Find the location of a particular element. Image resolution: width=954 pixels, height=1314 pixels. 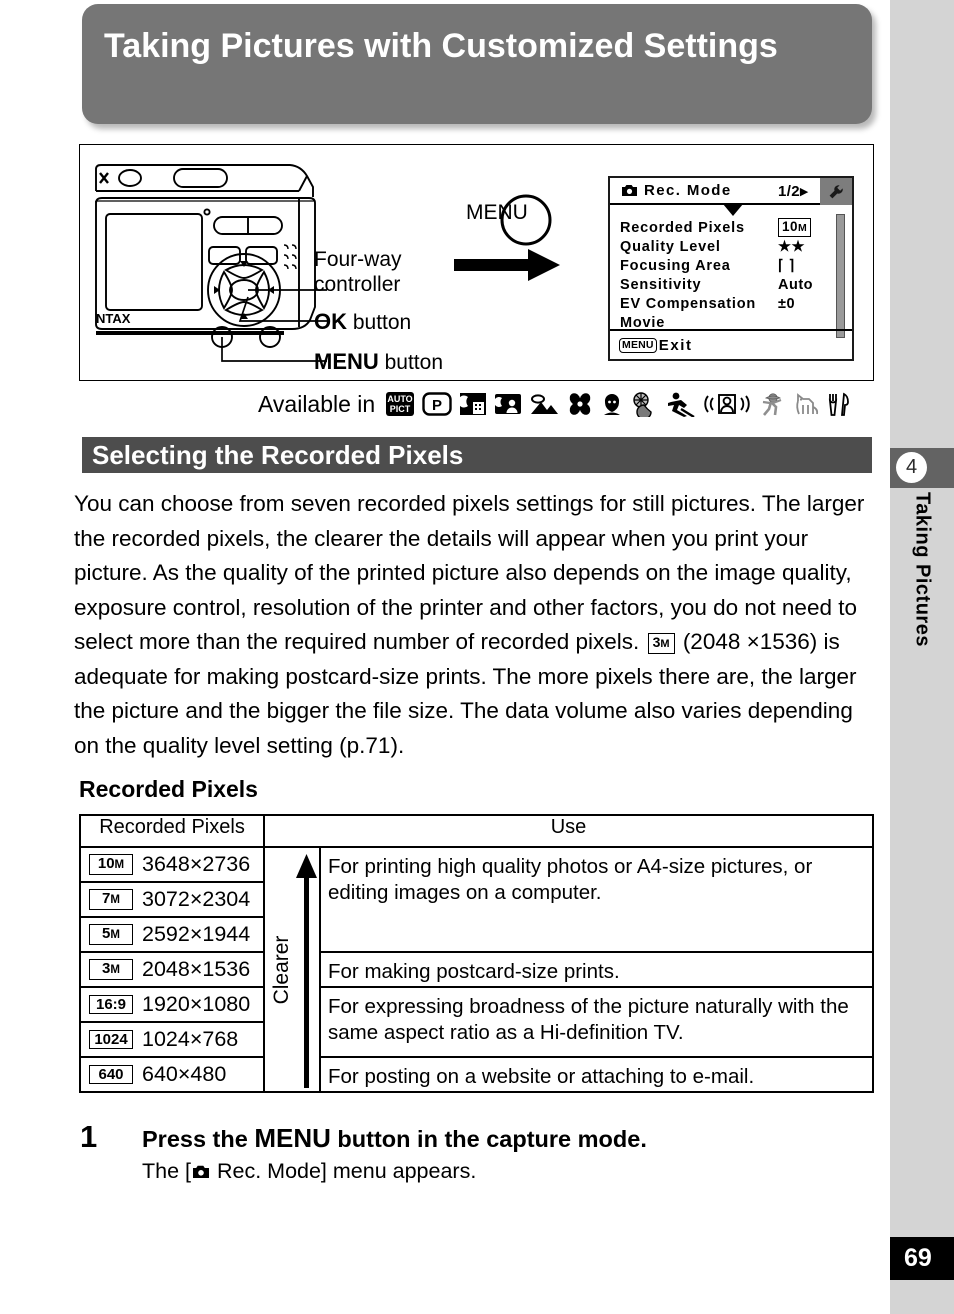

pixels-dimensions: 1024×768 is located at coordinates (190, 1039).